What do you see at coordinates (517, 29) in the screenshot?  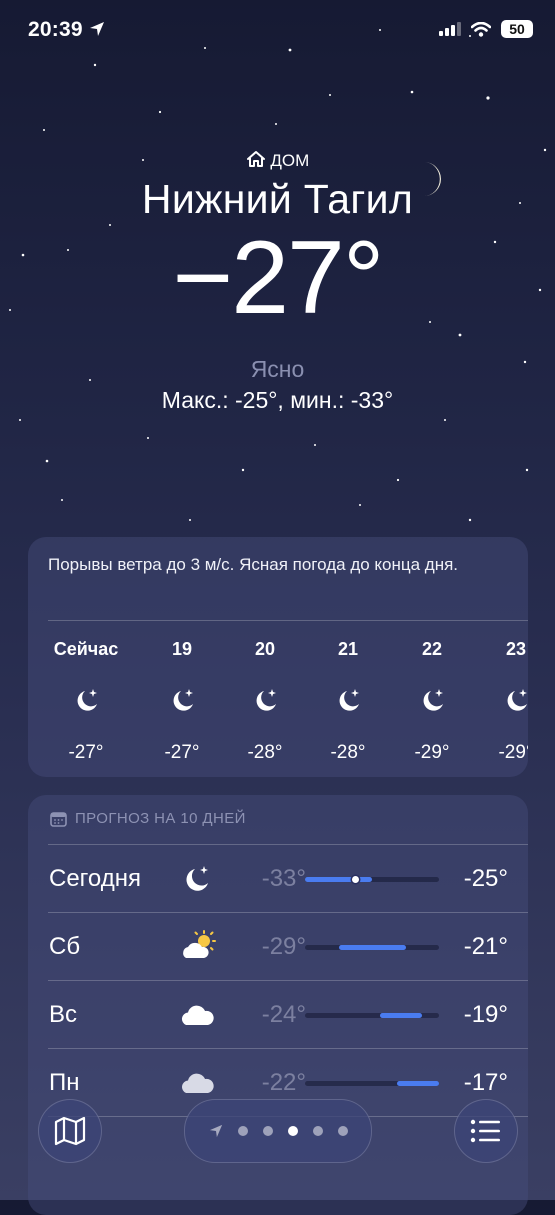 I see `battery-indicator: 50` at bounding box center [517, 29].